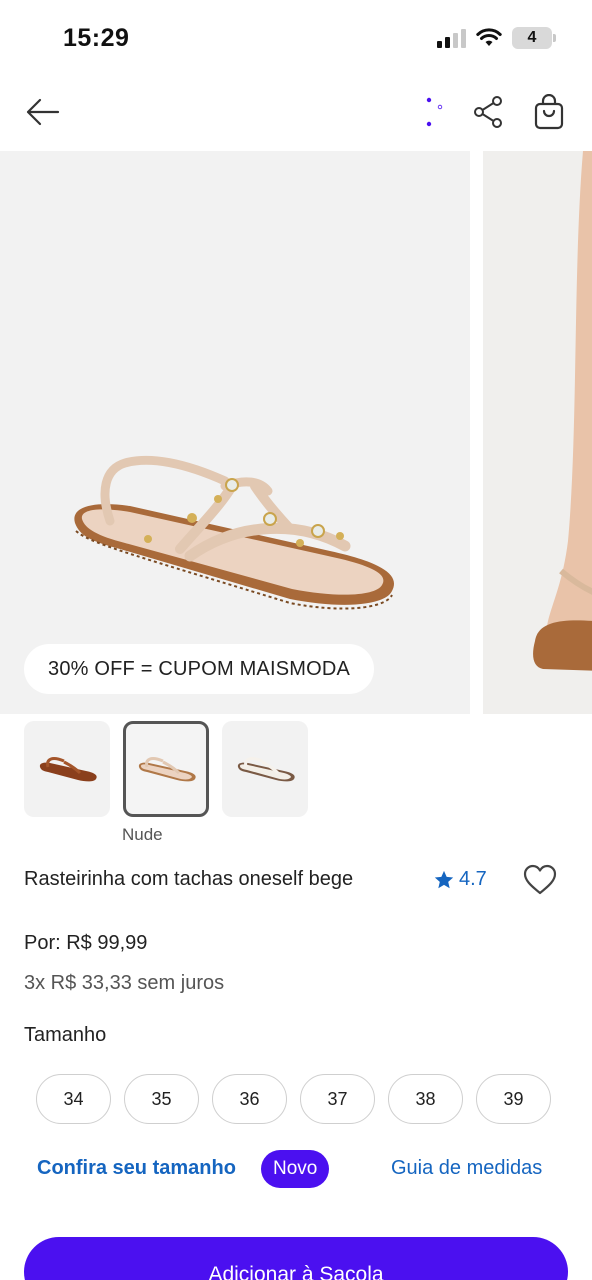 The width and height of the screenshot is (592, 1280). I want to click on thumbnail-nude, so click(166, 769).